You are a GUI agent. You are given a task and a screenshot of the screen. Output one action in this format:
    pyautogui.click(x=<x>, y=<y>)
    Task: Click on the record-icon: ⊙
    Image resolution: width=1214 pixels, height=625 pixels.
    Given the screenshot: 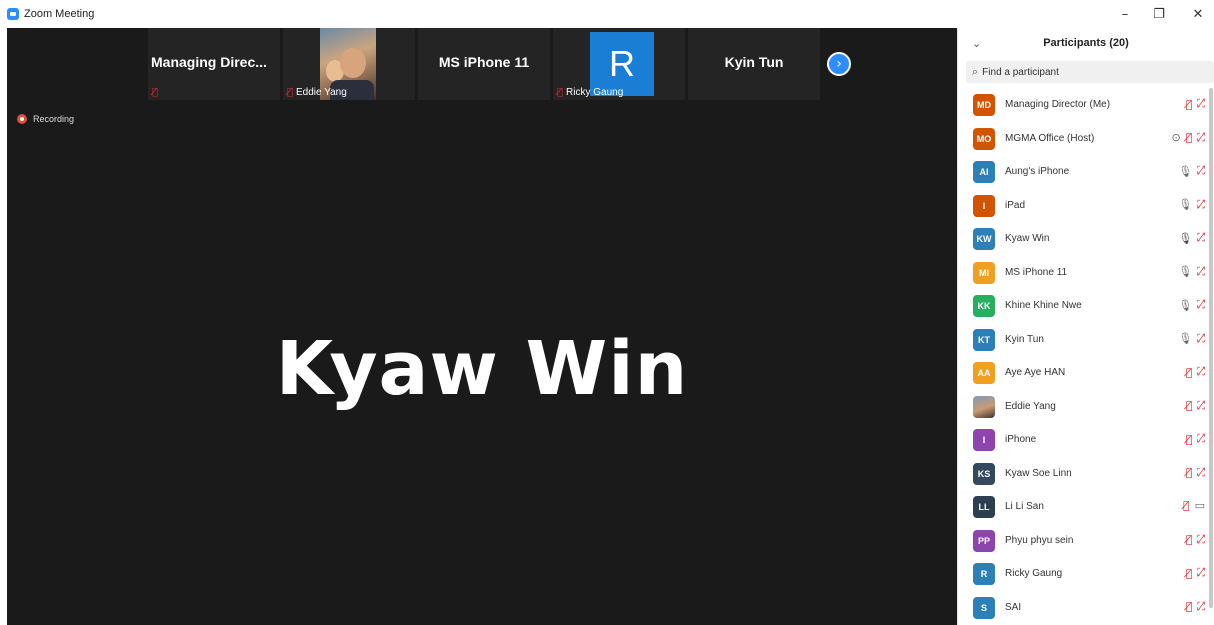 What is the action you would take?
    pyautogui.click(x=1176, y=137)
    